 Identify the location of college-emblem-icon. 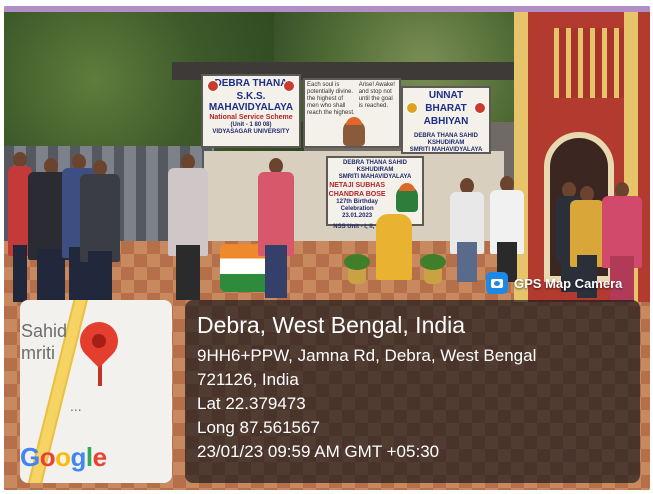
(480, 108).